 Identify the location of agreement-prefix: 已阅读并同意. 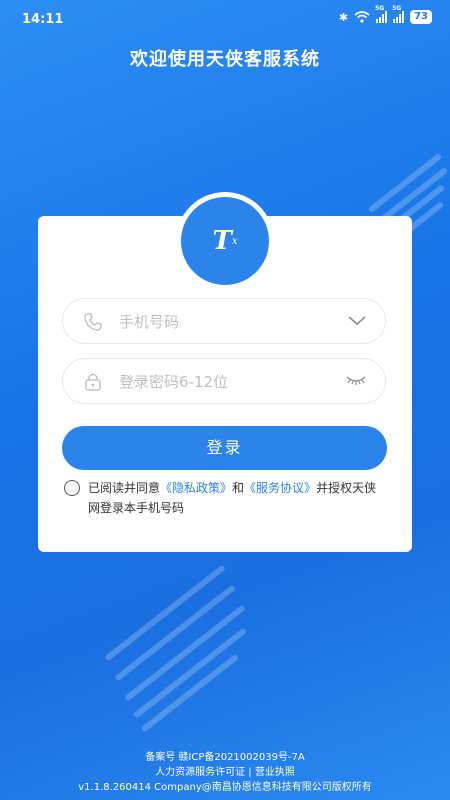
(124, 488).